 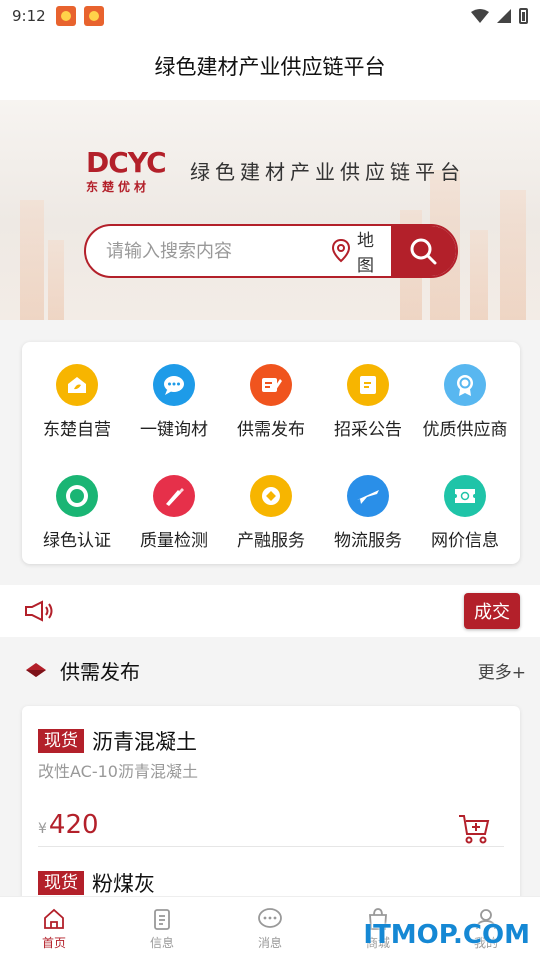 I want to click on add-to-cart-icon, so click(x=474, y=829).